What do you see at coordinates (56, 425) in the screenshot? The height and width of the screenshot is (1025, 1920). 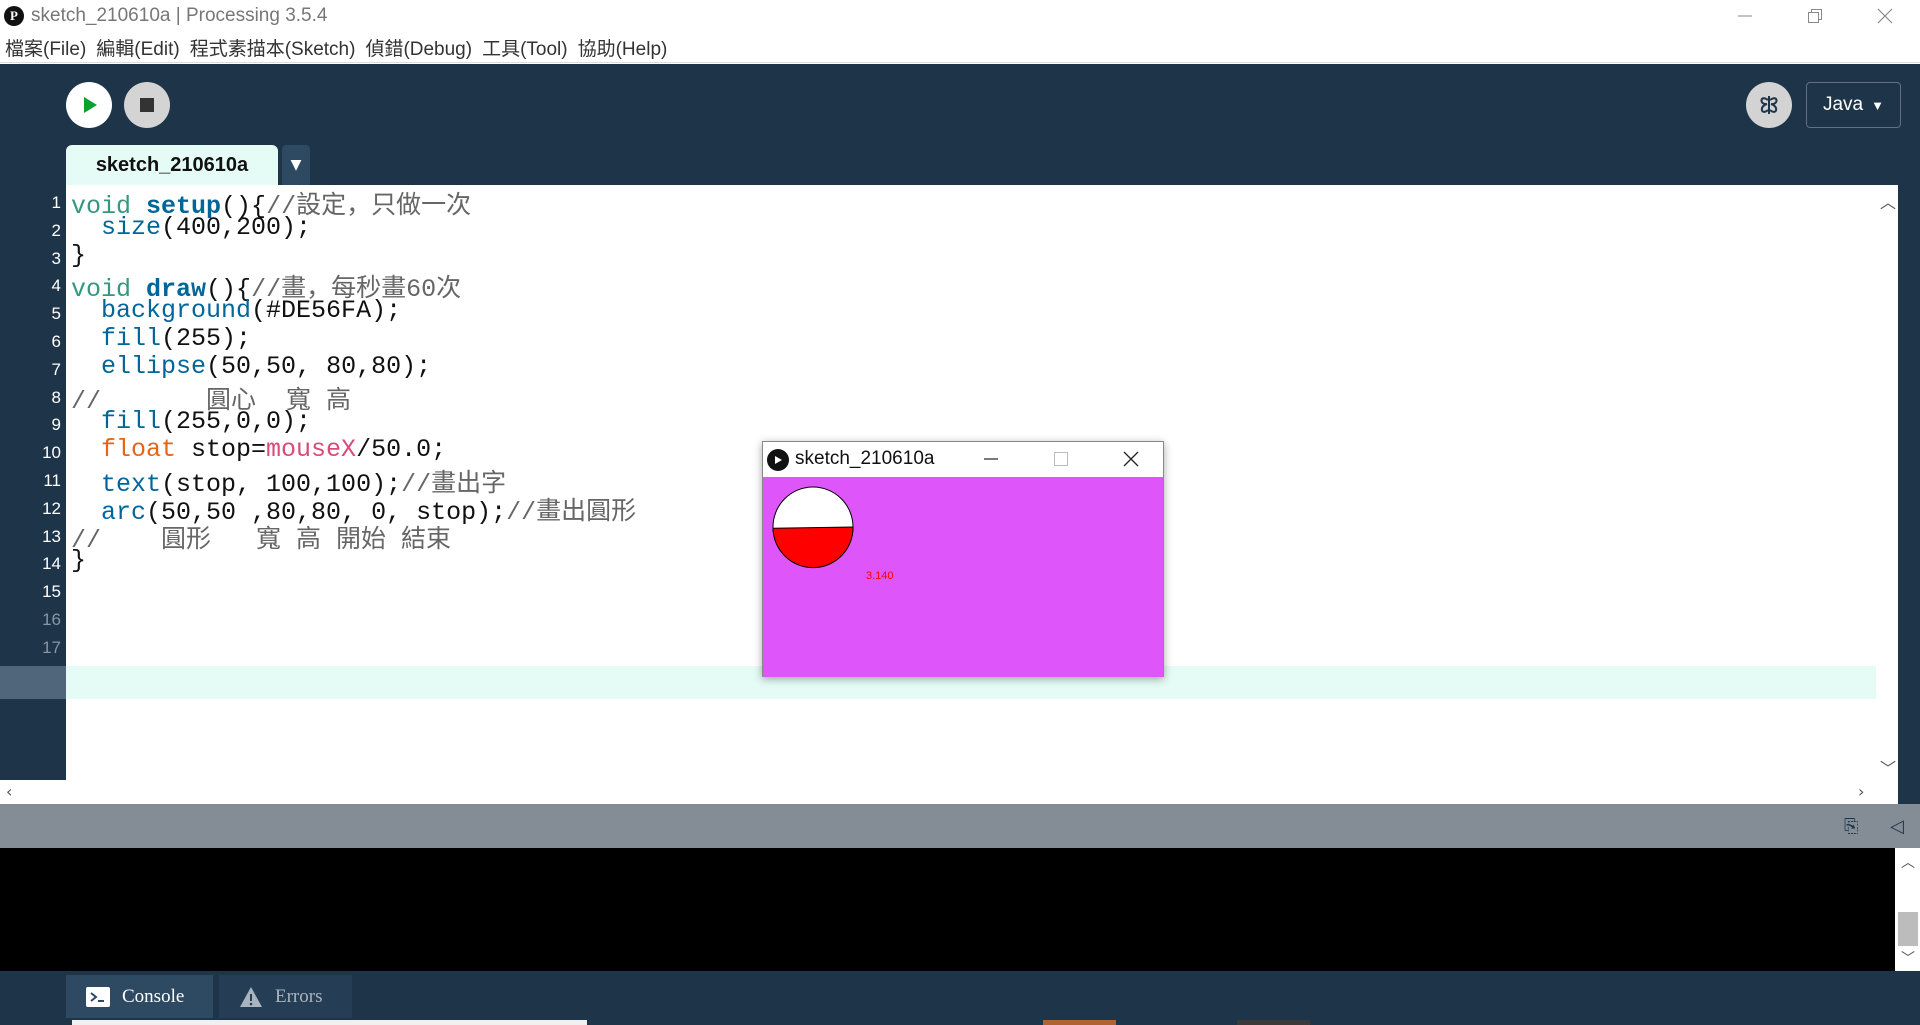 I see `line-number: 9` at bounding box center [56, 425].